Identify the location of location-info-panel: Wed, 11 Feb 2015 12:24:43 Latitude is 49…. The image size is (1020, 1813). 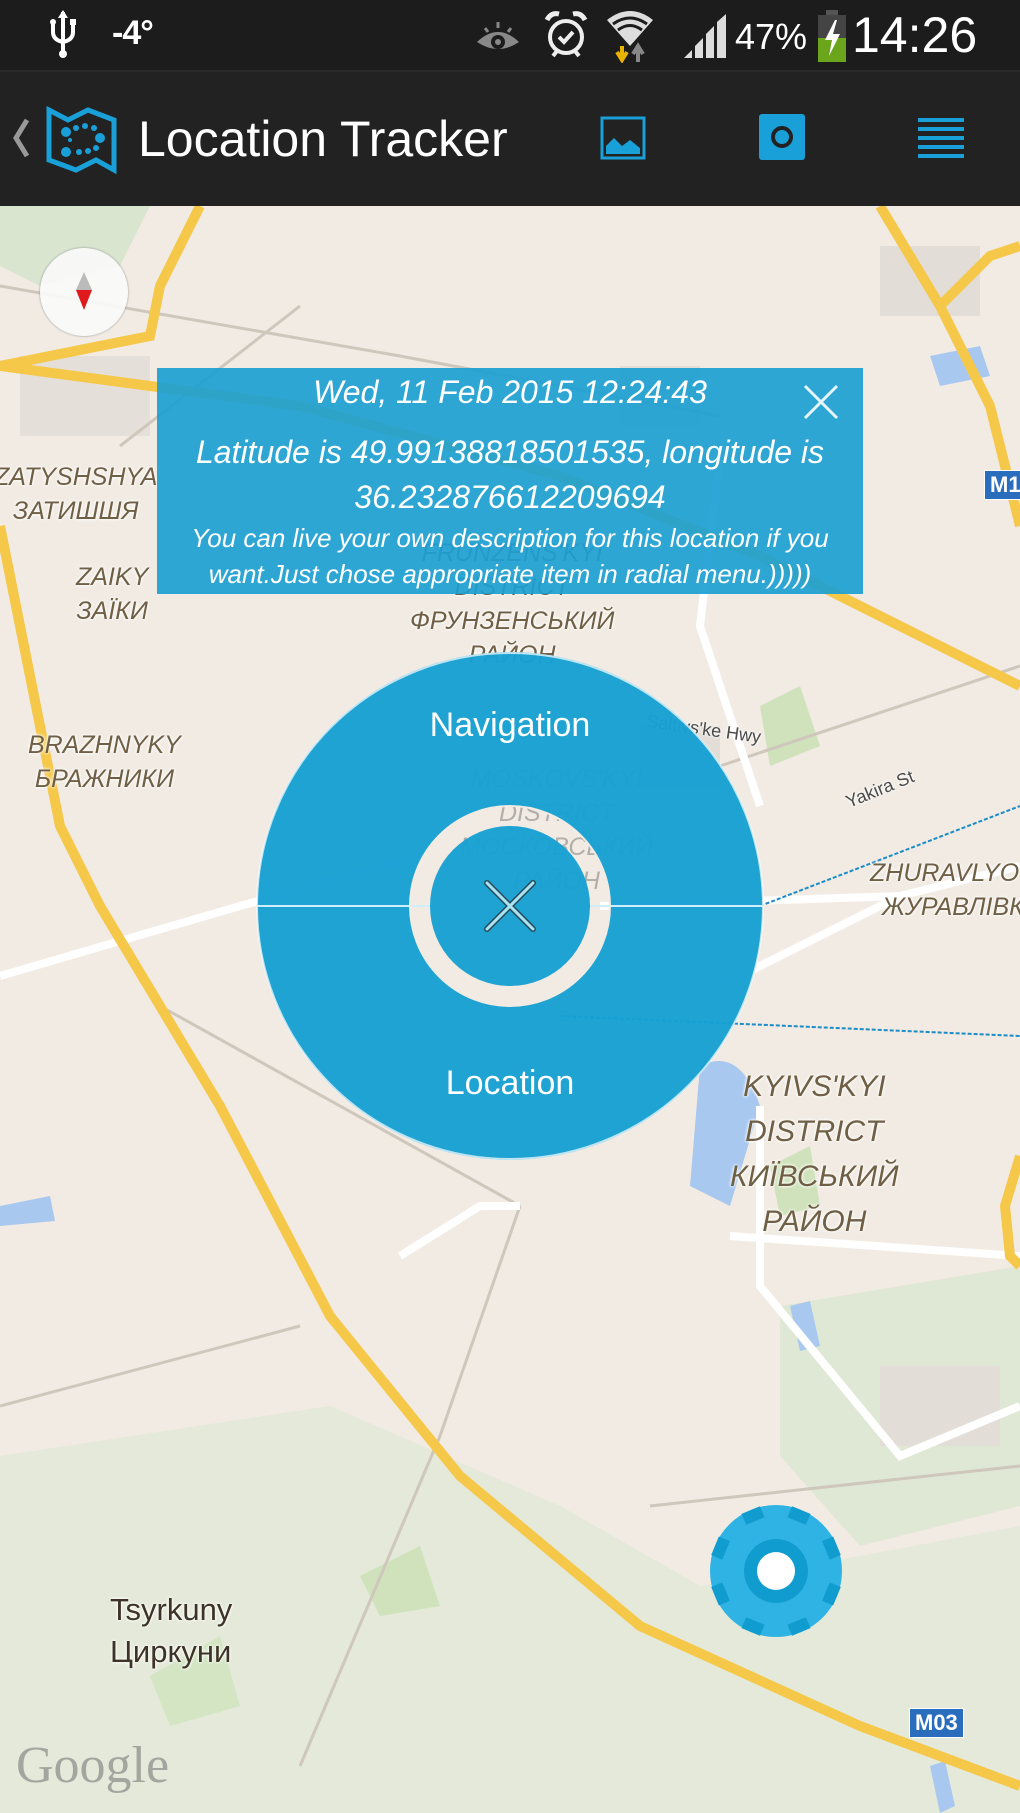
(510, 481).